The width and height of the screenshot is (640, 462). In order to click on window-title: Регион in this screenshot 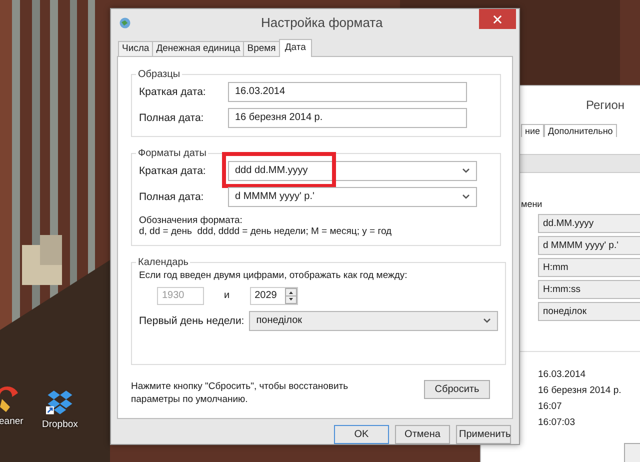, I will do `click(605, 105)`.